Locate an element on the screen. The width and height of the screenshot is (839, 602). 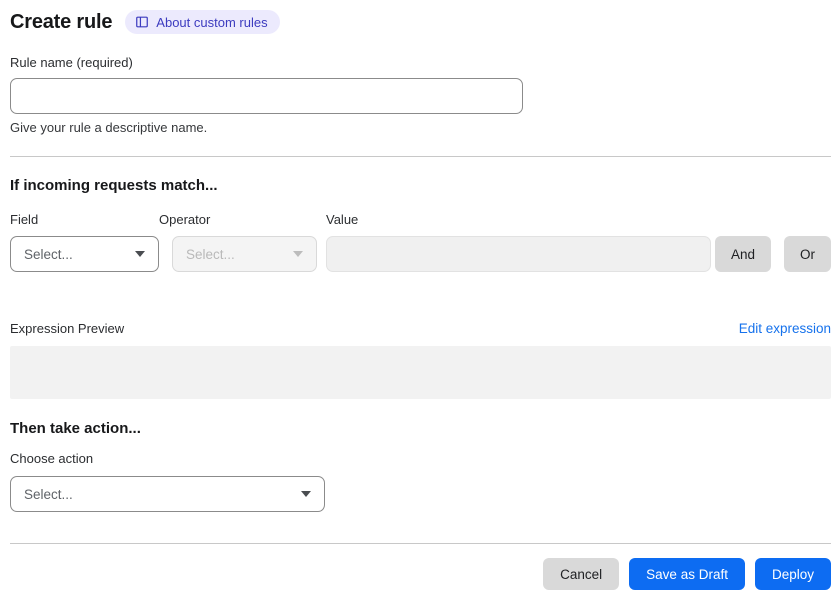
value-label: Value is located at coordinates (342, 219).